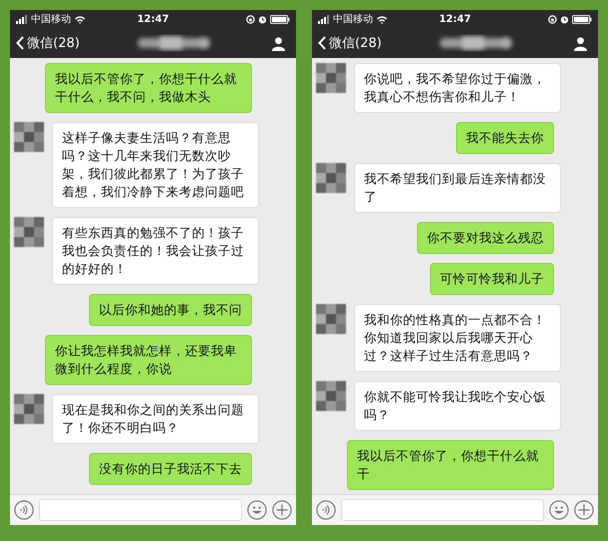 Image resolution: width=608 pixels, height=541 pixels. I want to click on message-bubble: 有些东西真的勉强不了的！孩子我也会负责任的！我会让孩子过的好好的！, so click(155, 251).